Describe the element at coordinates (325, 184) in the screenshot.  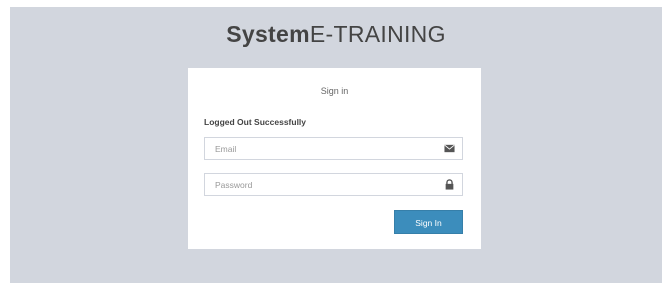
I see `password-field` at that location.